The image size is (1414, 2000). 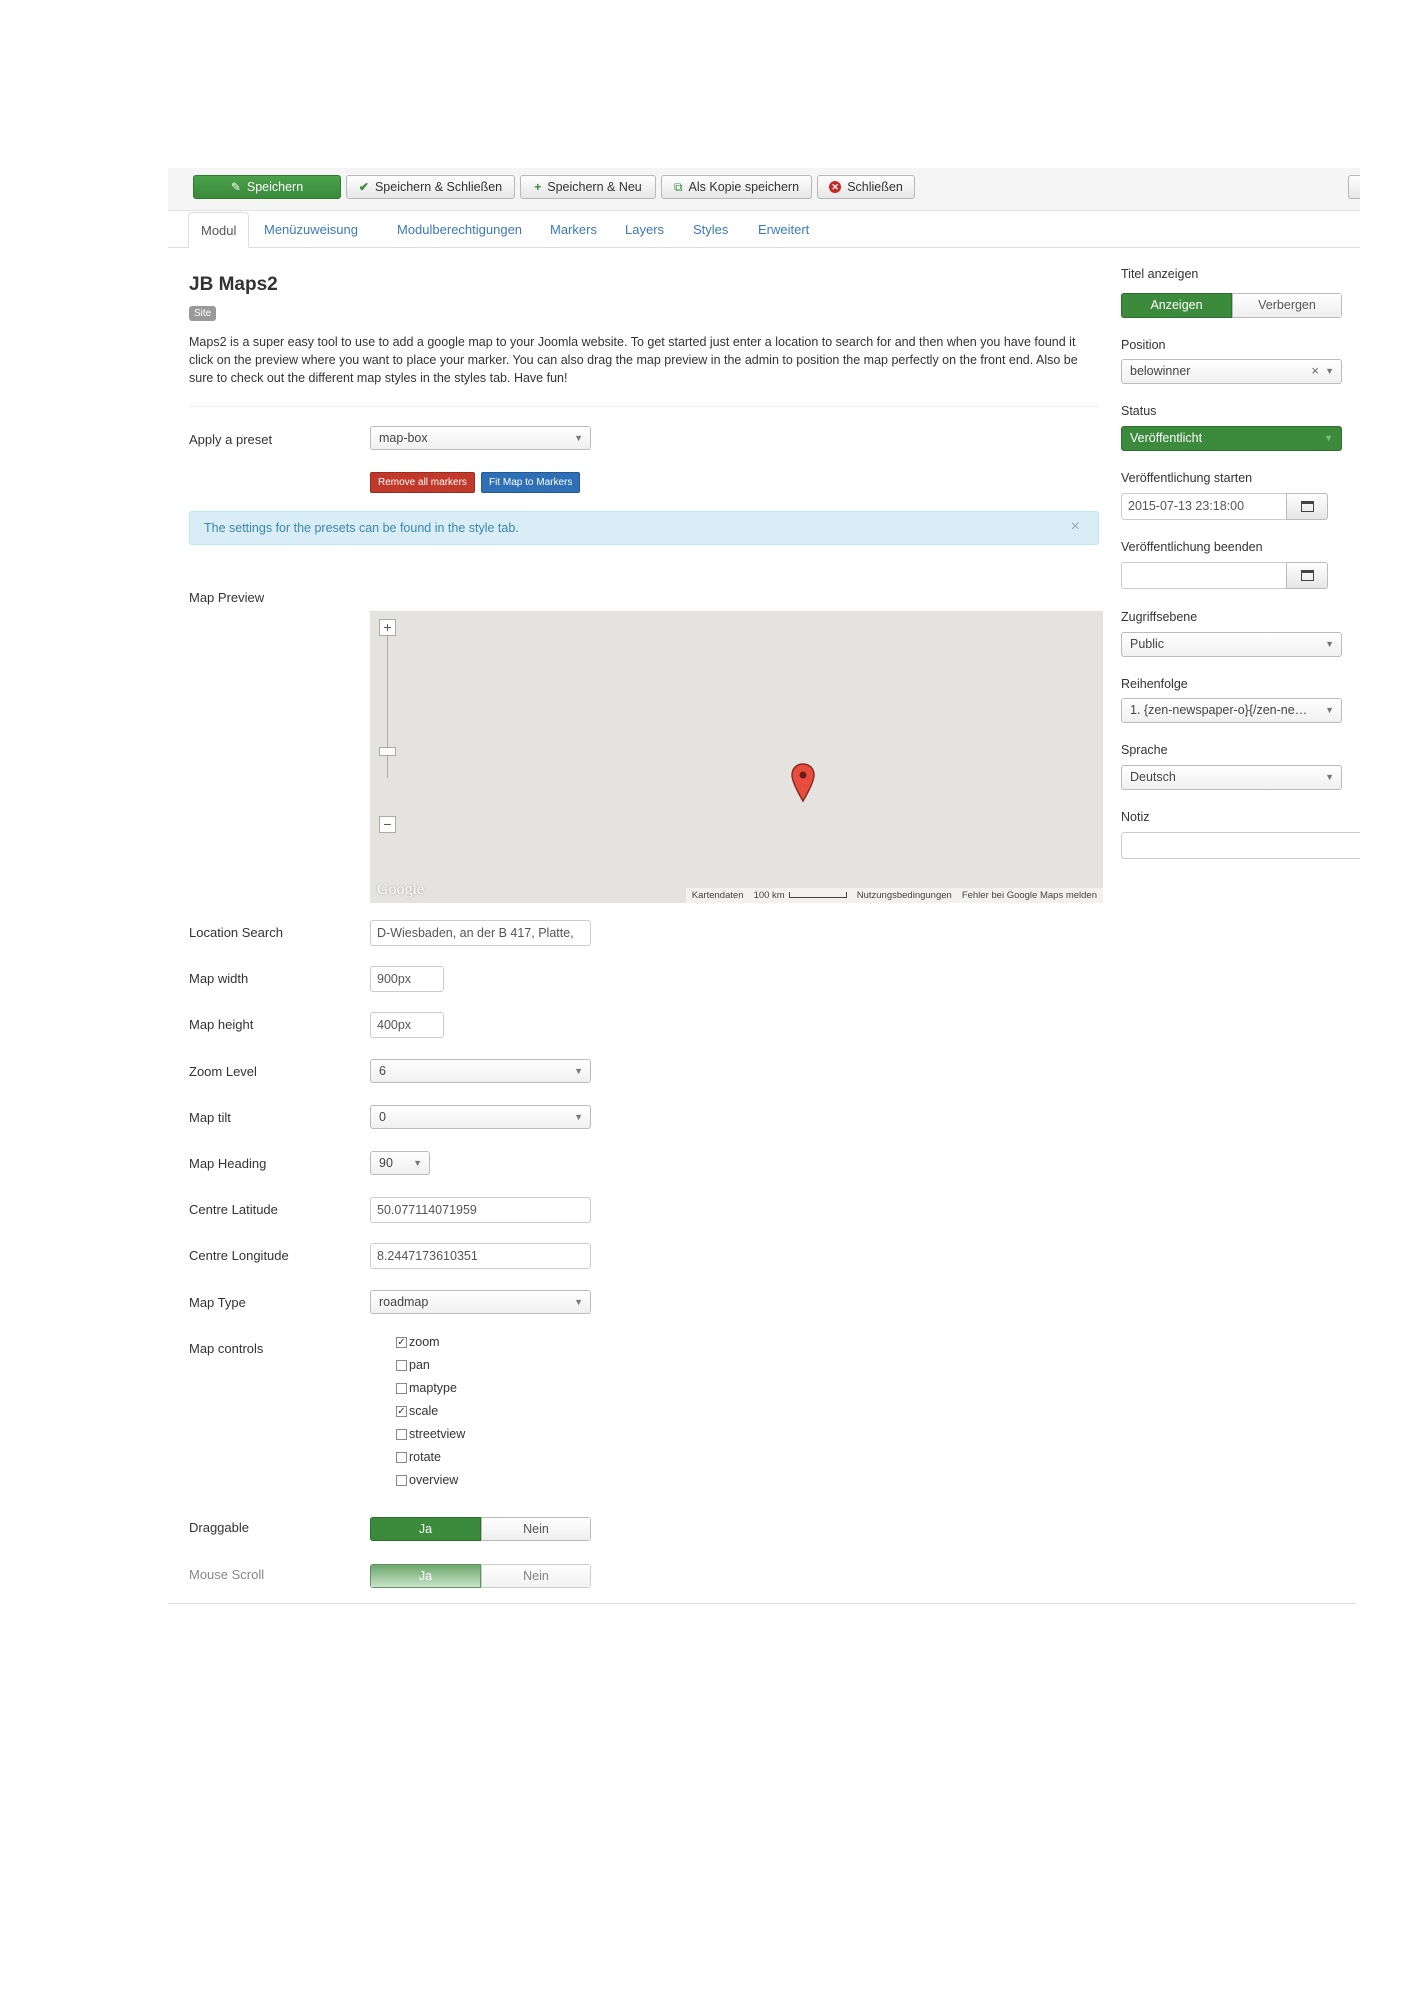 I want to click on tab-modulberechtigungen: Modulberechtigungen, so click(x=459, y=229).